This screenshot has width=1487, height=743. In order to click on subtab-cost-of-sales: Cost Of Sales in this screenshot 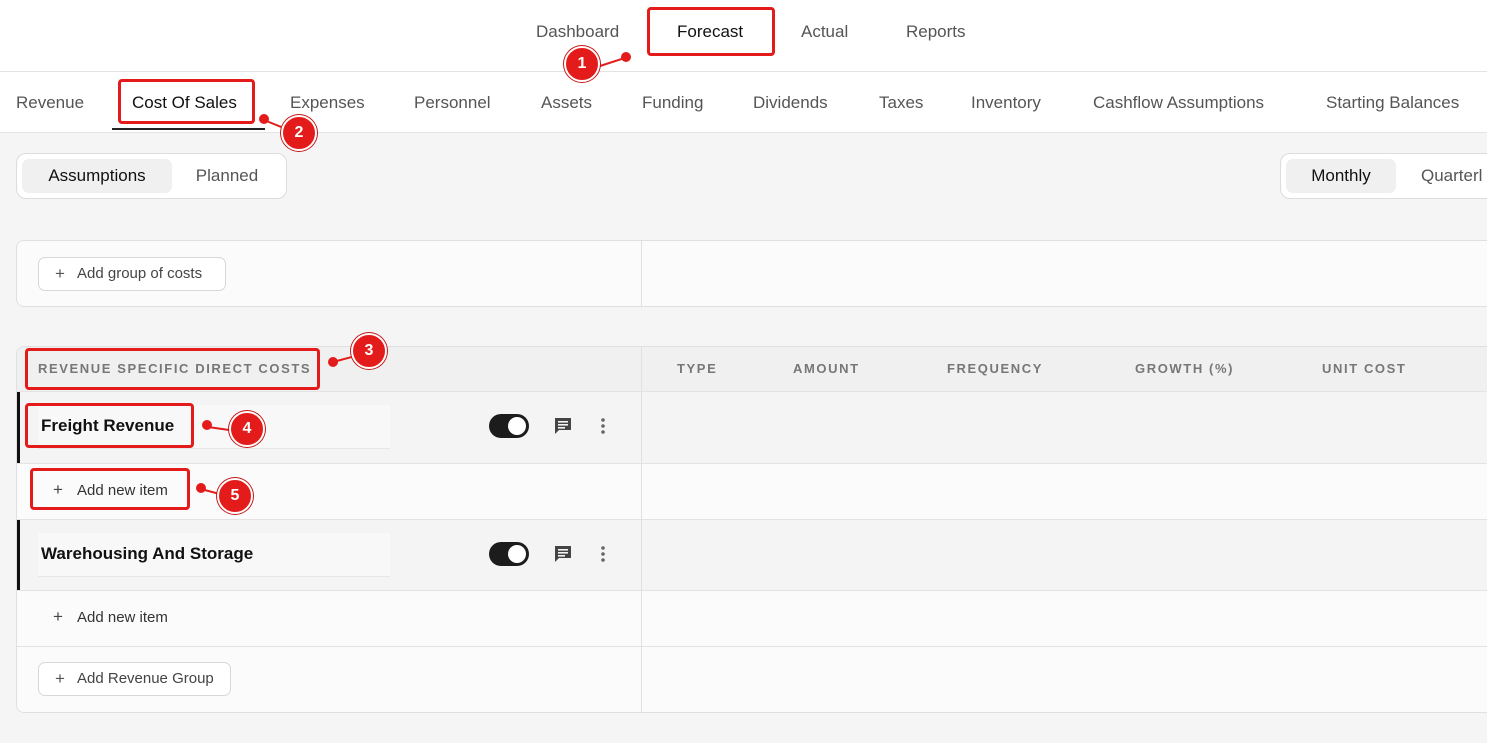, I will do `click(184, 103)`.